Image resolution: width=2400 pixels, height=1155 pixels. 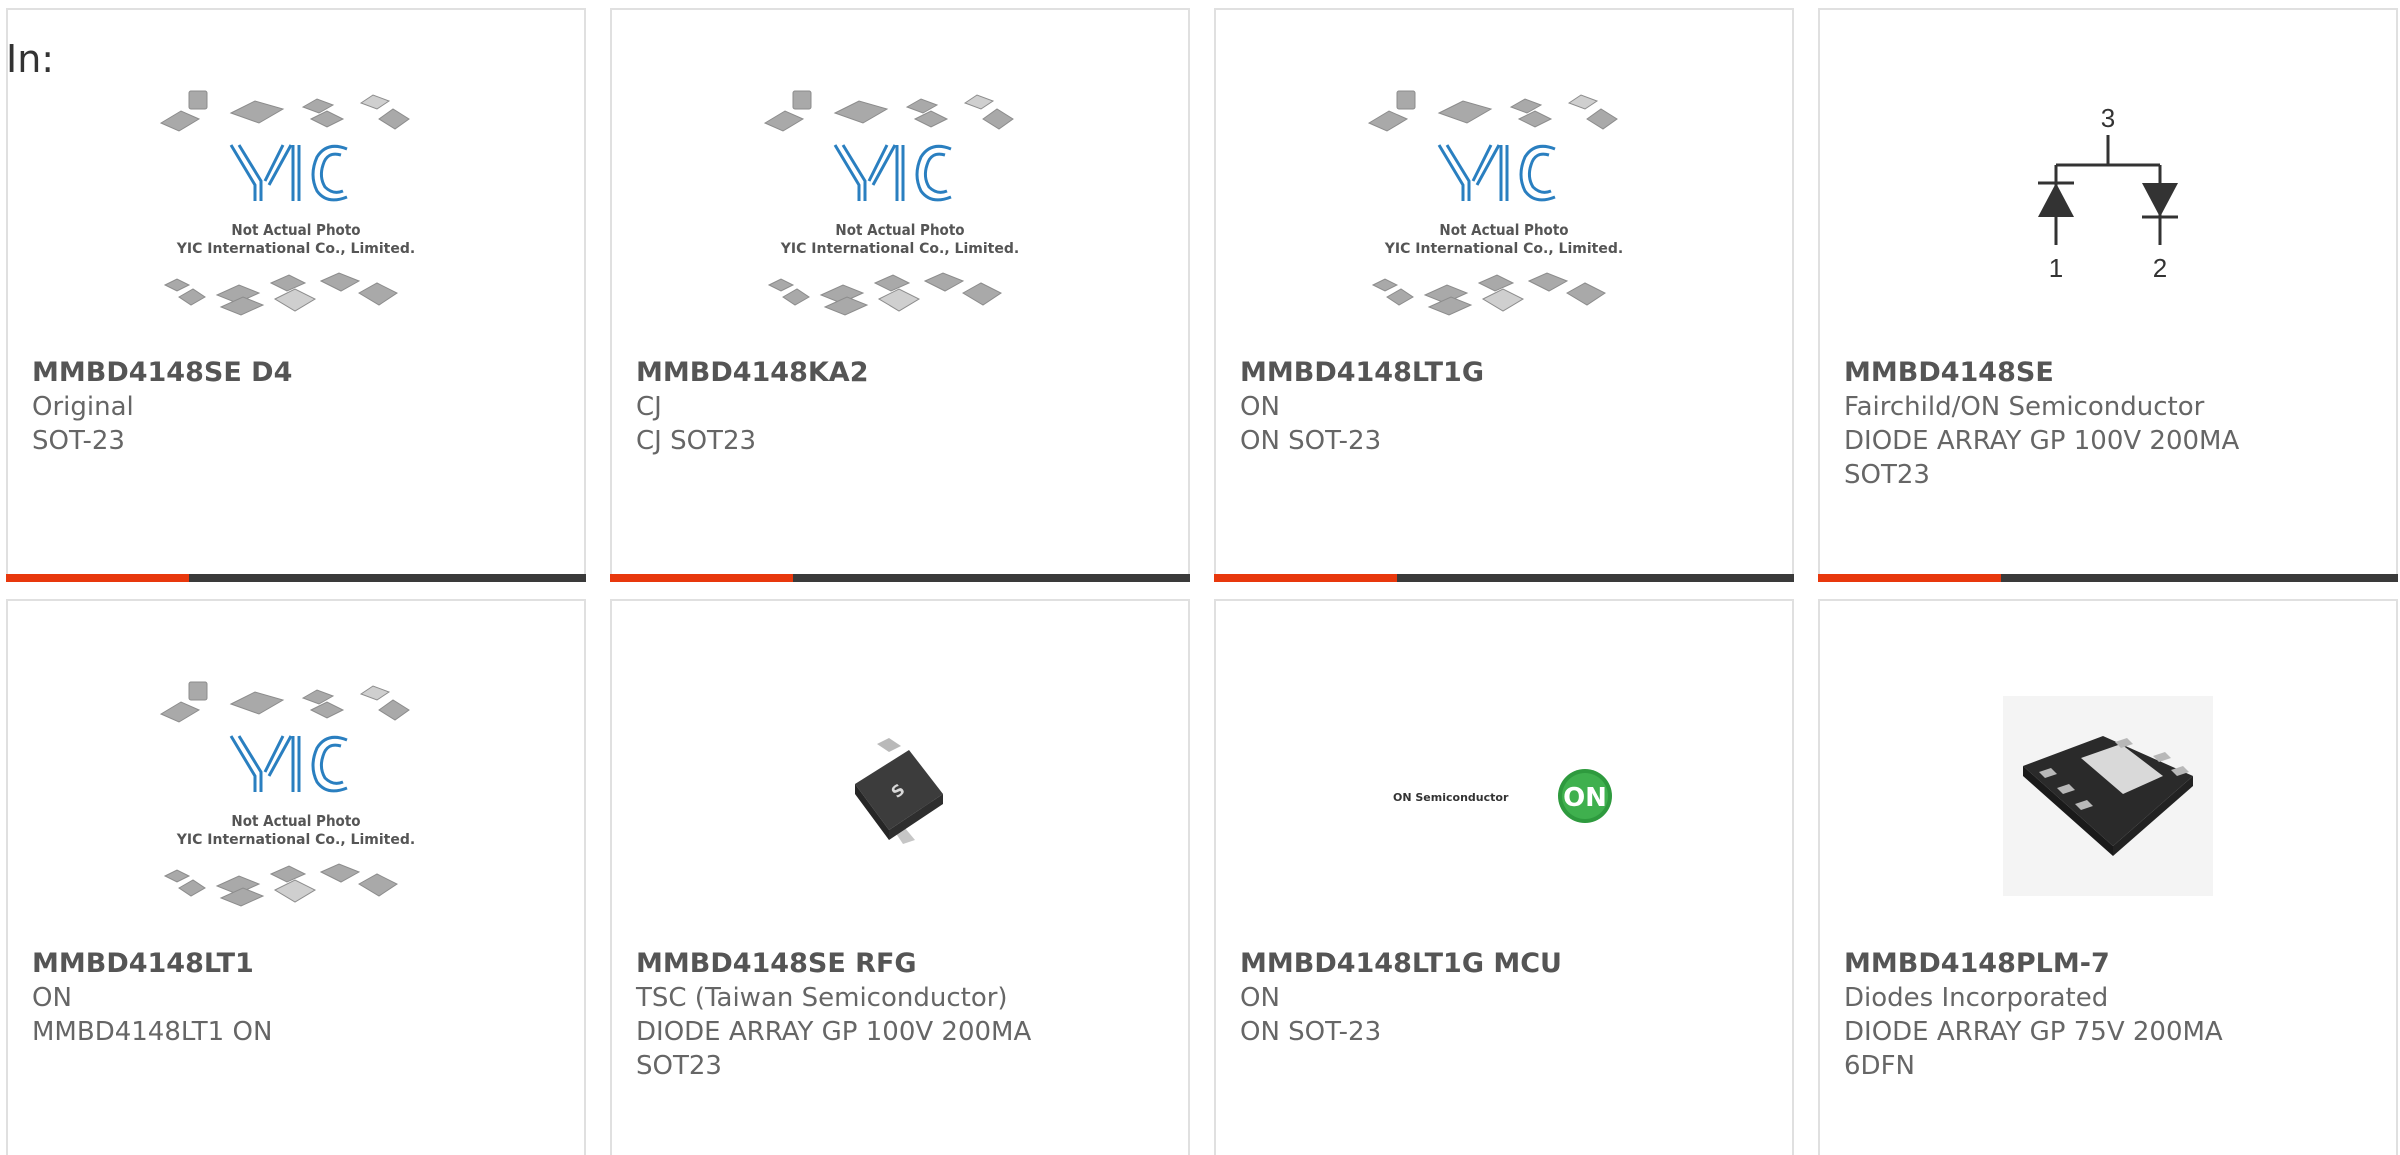 I want to click on pin-2-label: 2, so click(x=2160, y=268).